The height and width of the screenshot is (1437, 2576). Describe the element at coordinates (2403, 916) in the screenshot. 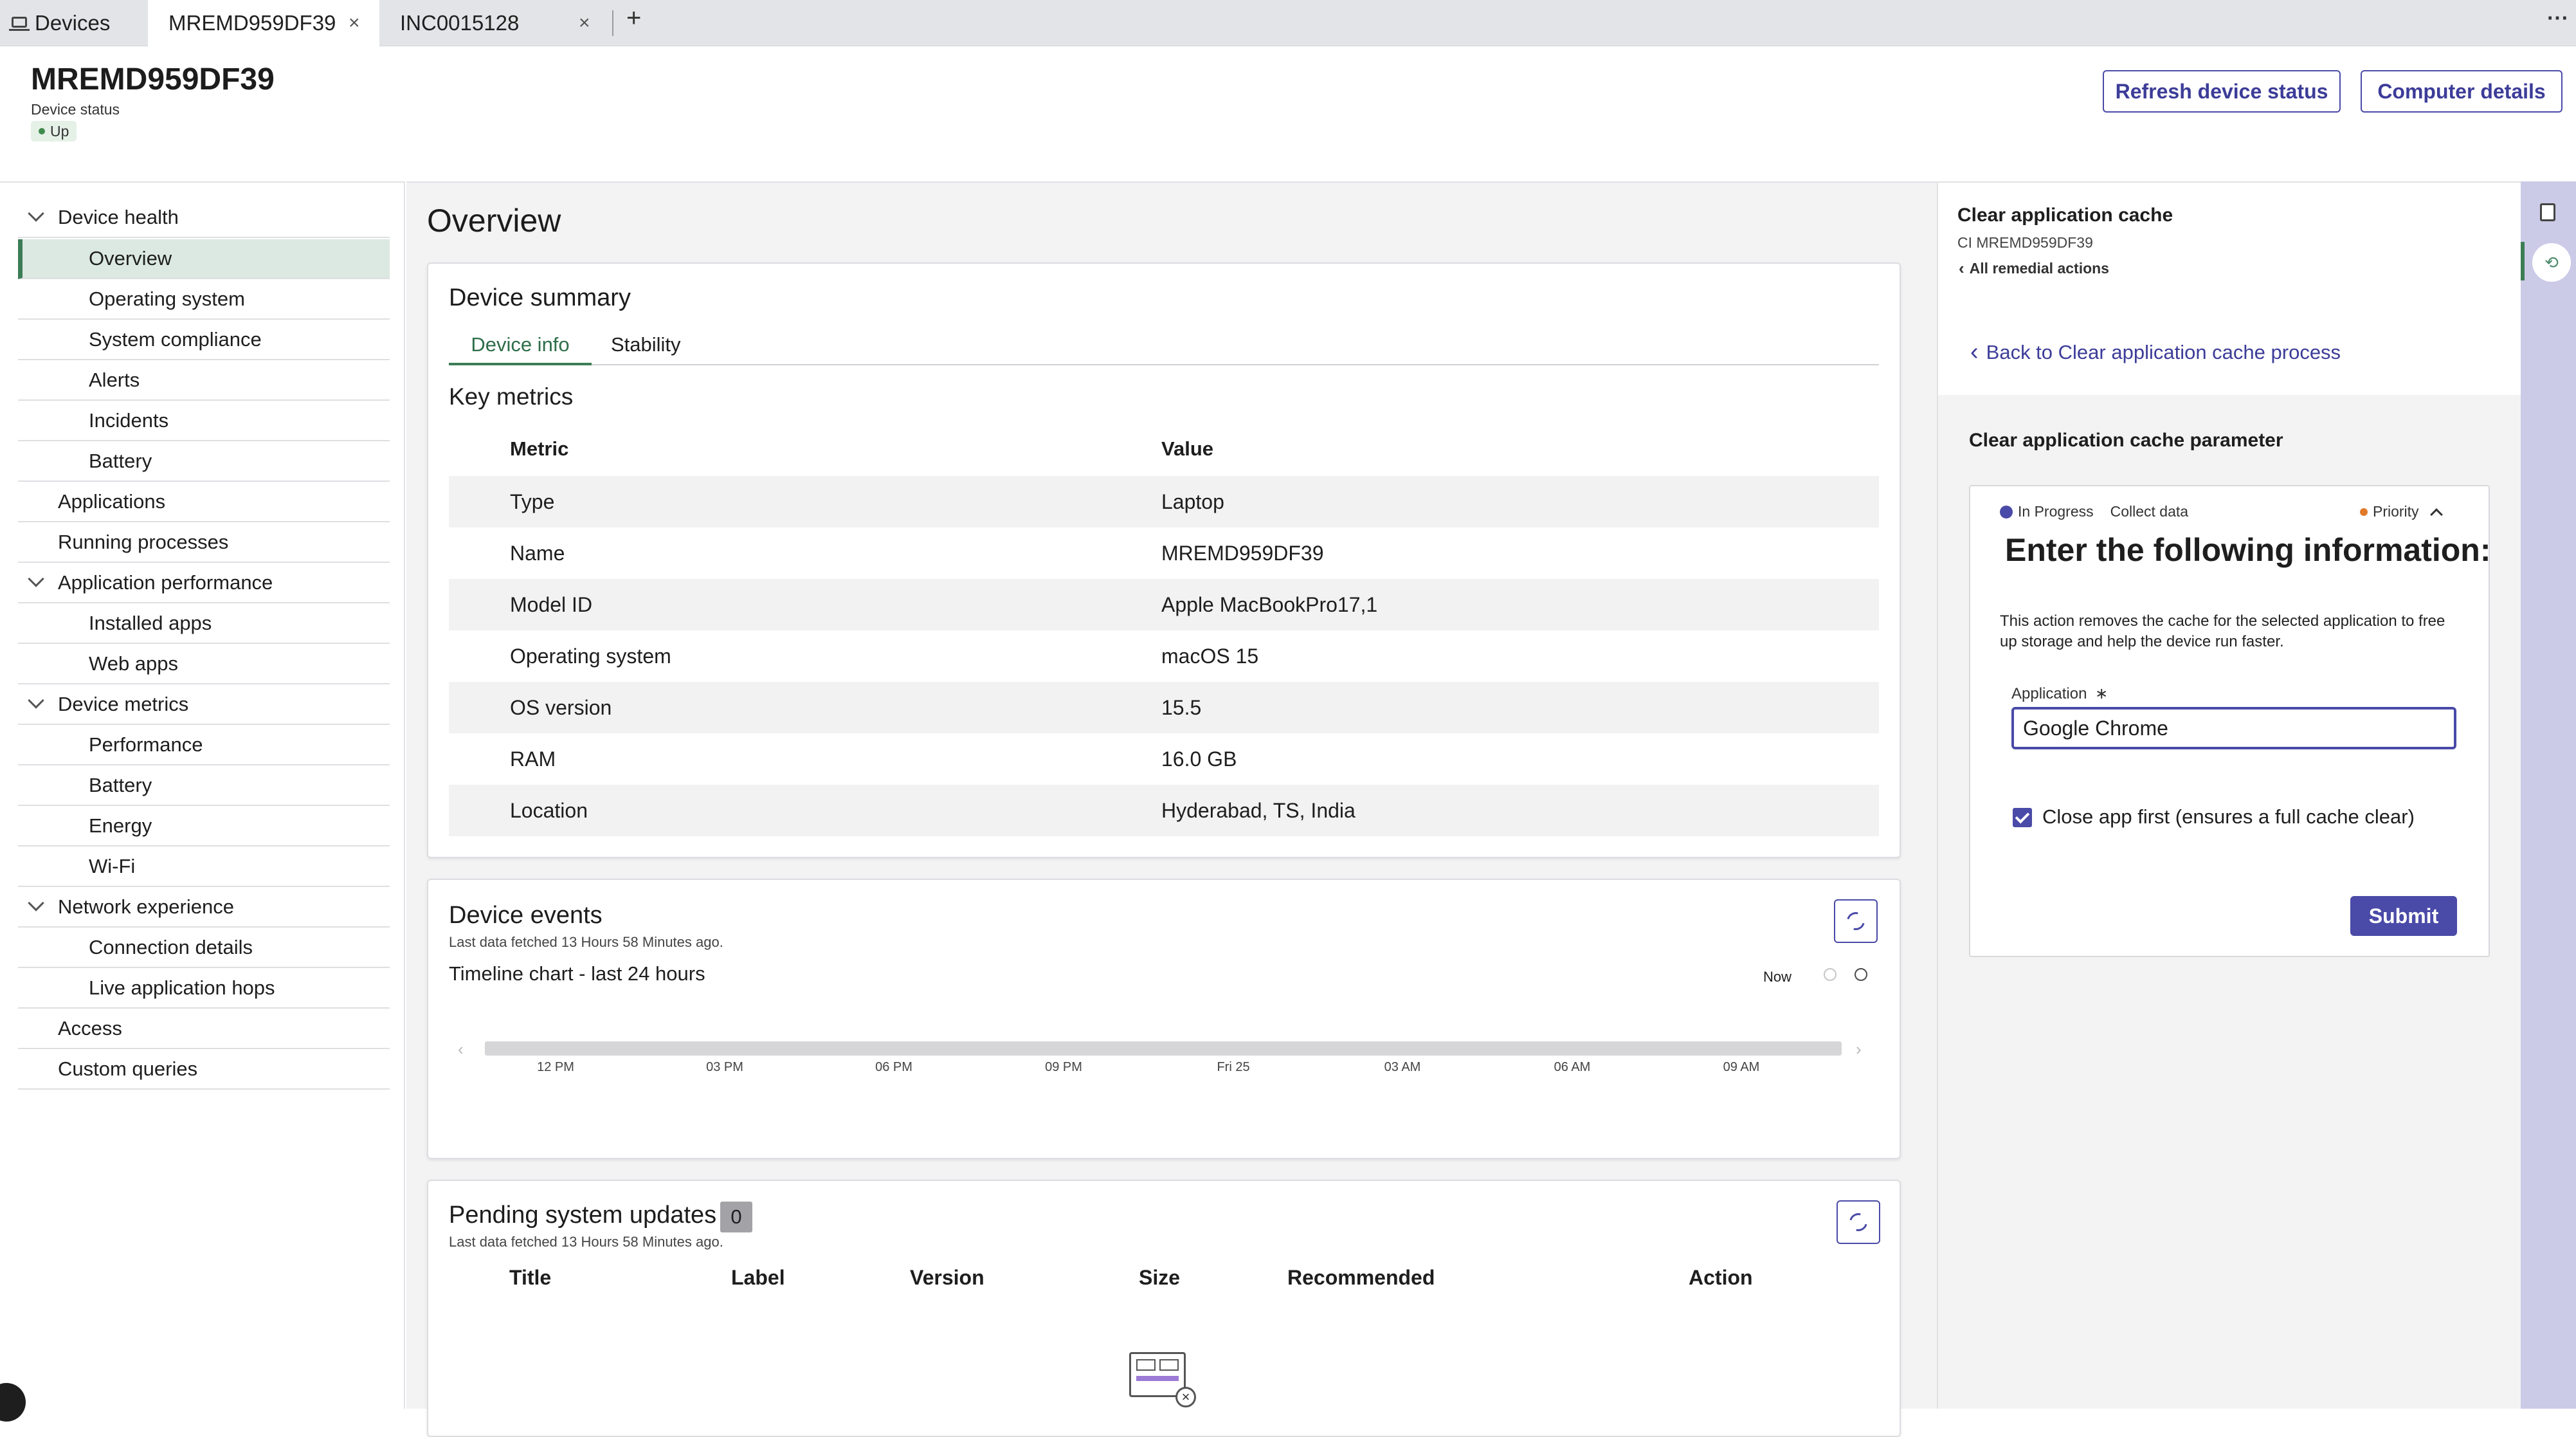

I see `submit-button: Submit` at that location.